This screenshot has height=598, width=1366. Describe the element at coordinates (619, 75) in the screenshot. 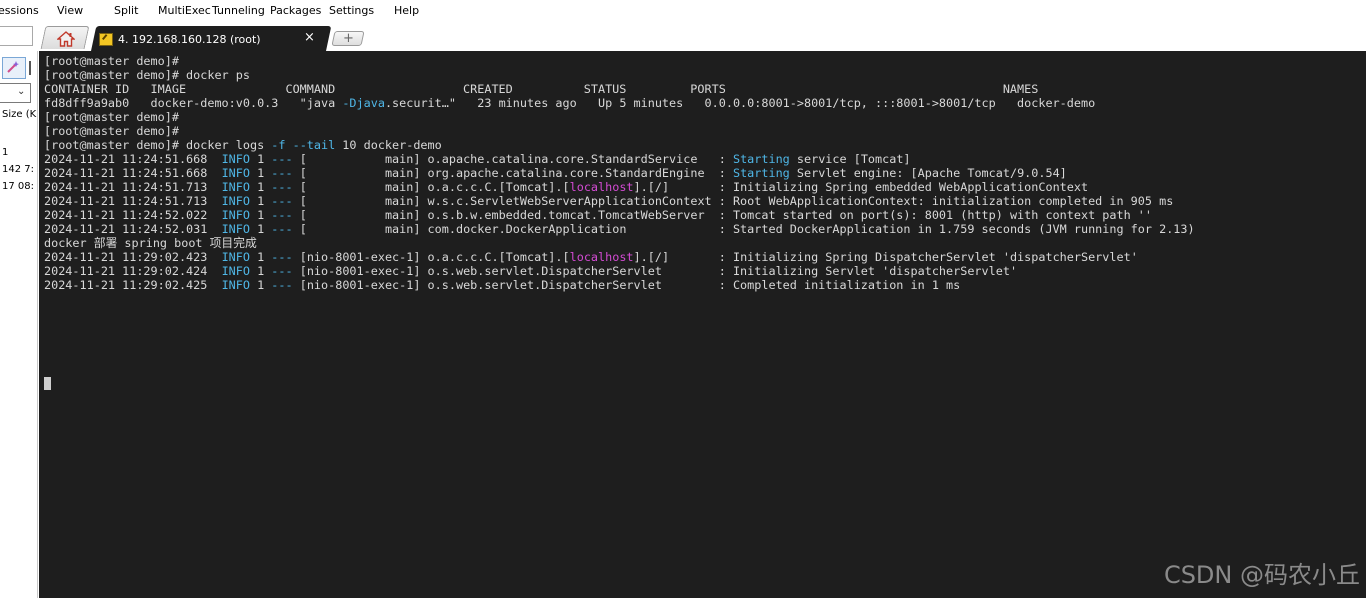

I see `terminal-line: [root@master demo]# docker ps` at that location.